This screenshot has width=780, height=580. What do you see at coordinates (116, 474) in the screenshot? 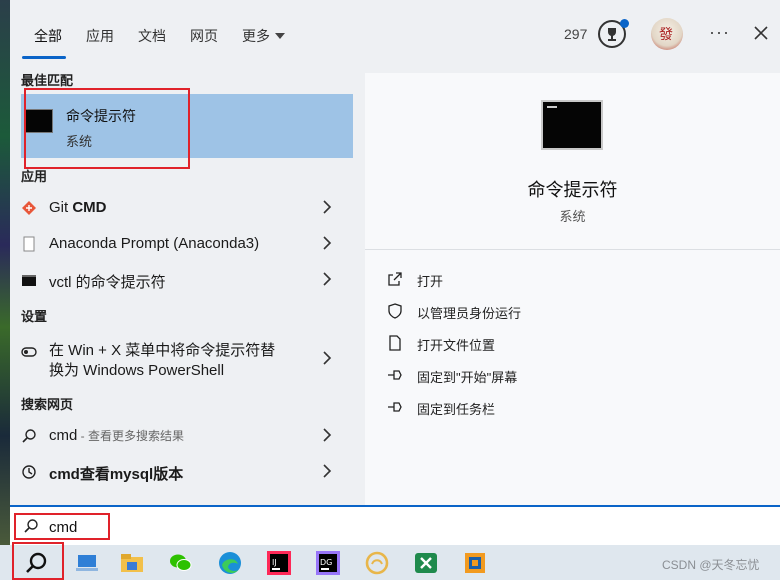
I see `web-result-label: cmd查看mysql版本` at bounding box center [116, 474].